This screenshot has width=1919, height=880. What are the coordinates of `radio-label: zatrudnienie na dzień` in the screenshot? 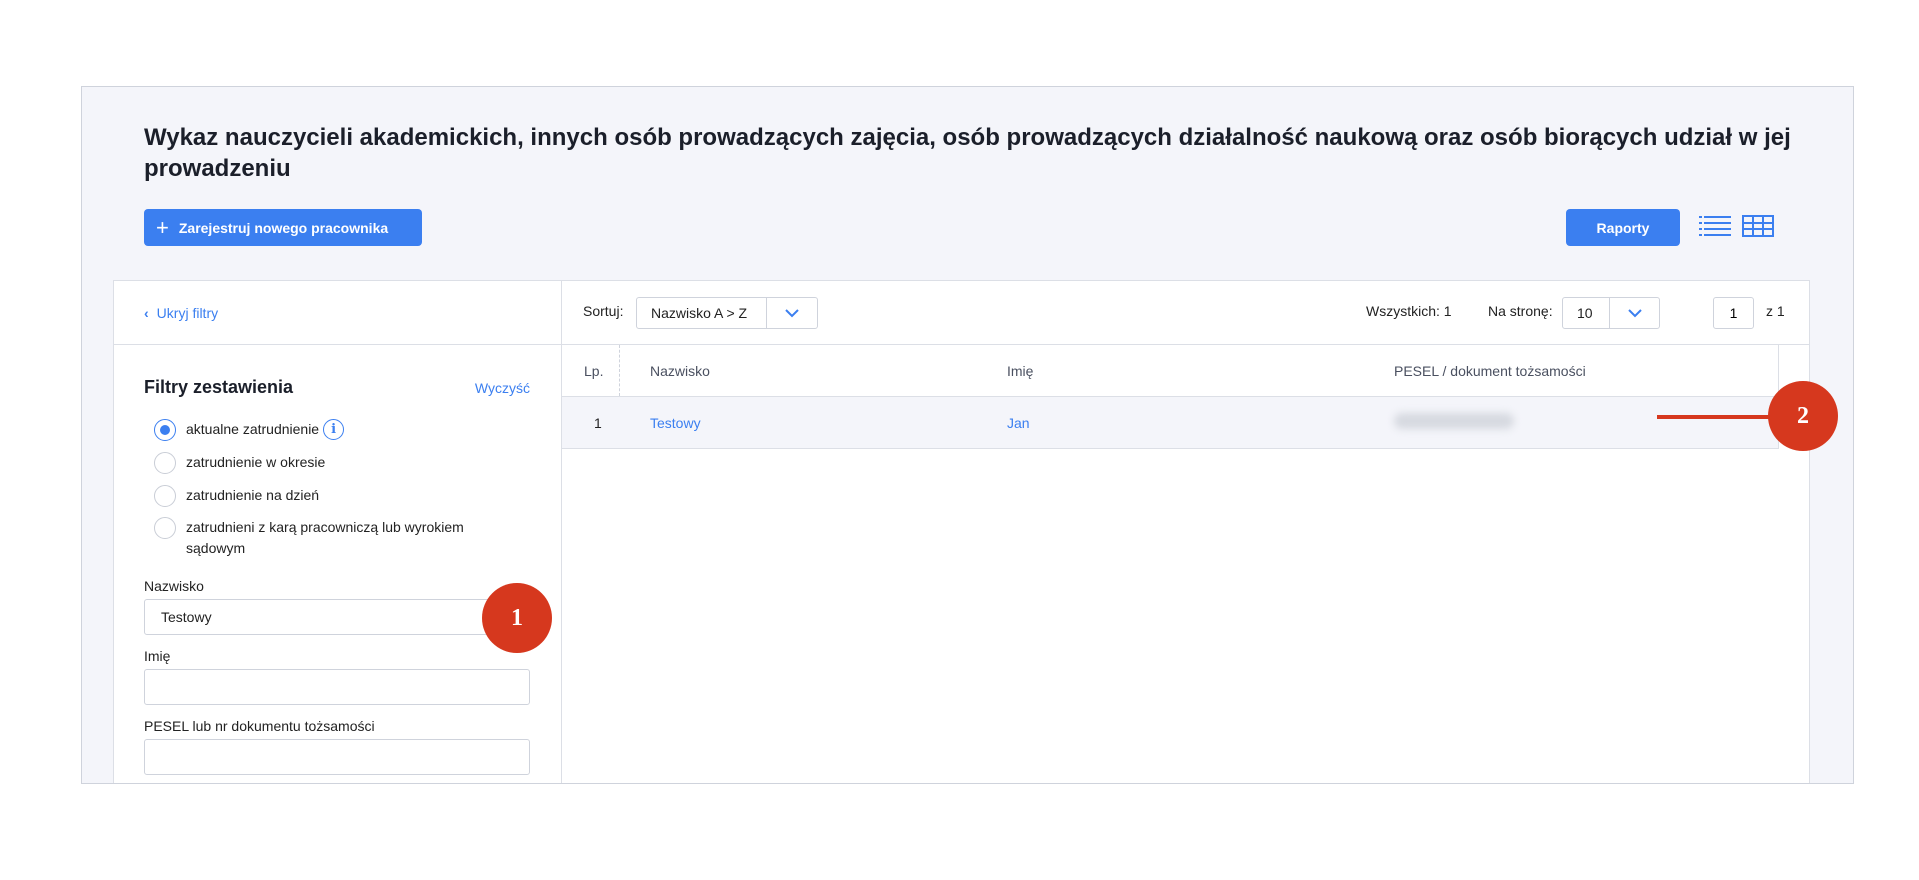 It's located at (253, 495).